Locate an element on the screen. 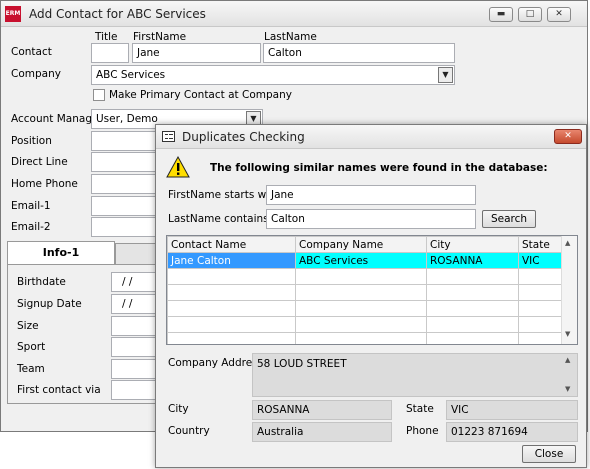  account-manager-value: User, Demo is located at coordinates (127, 119).